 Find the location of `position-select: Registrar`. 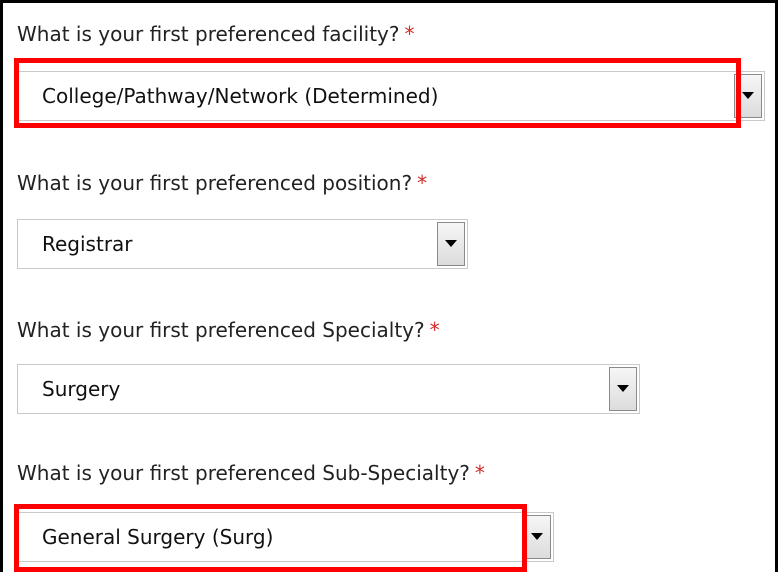

position-select: Registrar is located at coordinates (242, 244).